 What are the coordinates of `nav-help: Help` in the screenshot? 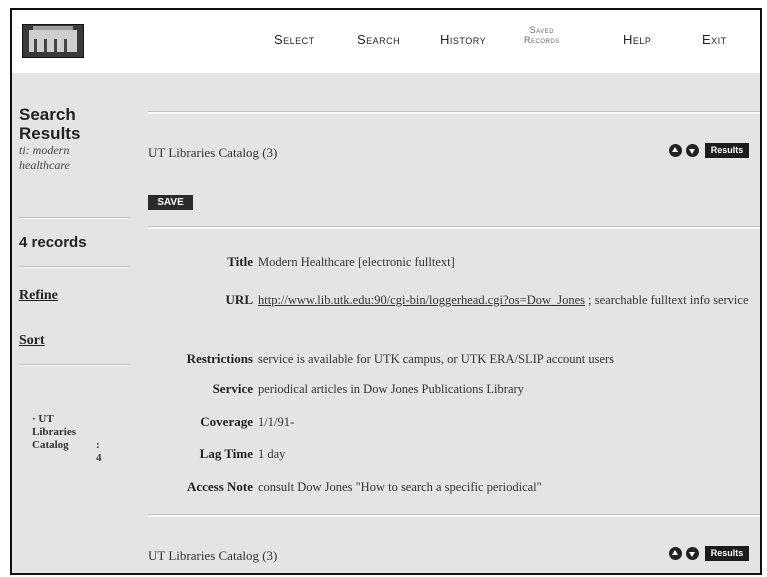 It's located at (637, 39).